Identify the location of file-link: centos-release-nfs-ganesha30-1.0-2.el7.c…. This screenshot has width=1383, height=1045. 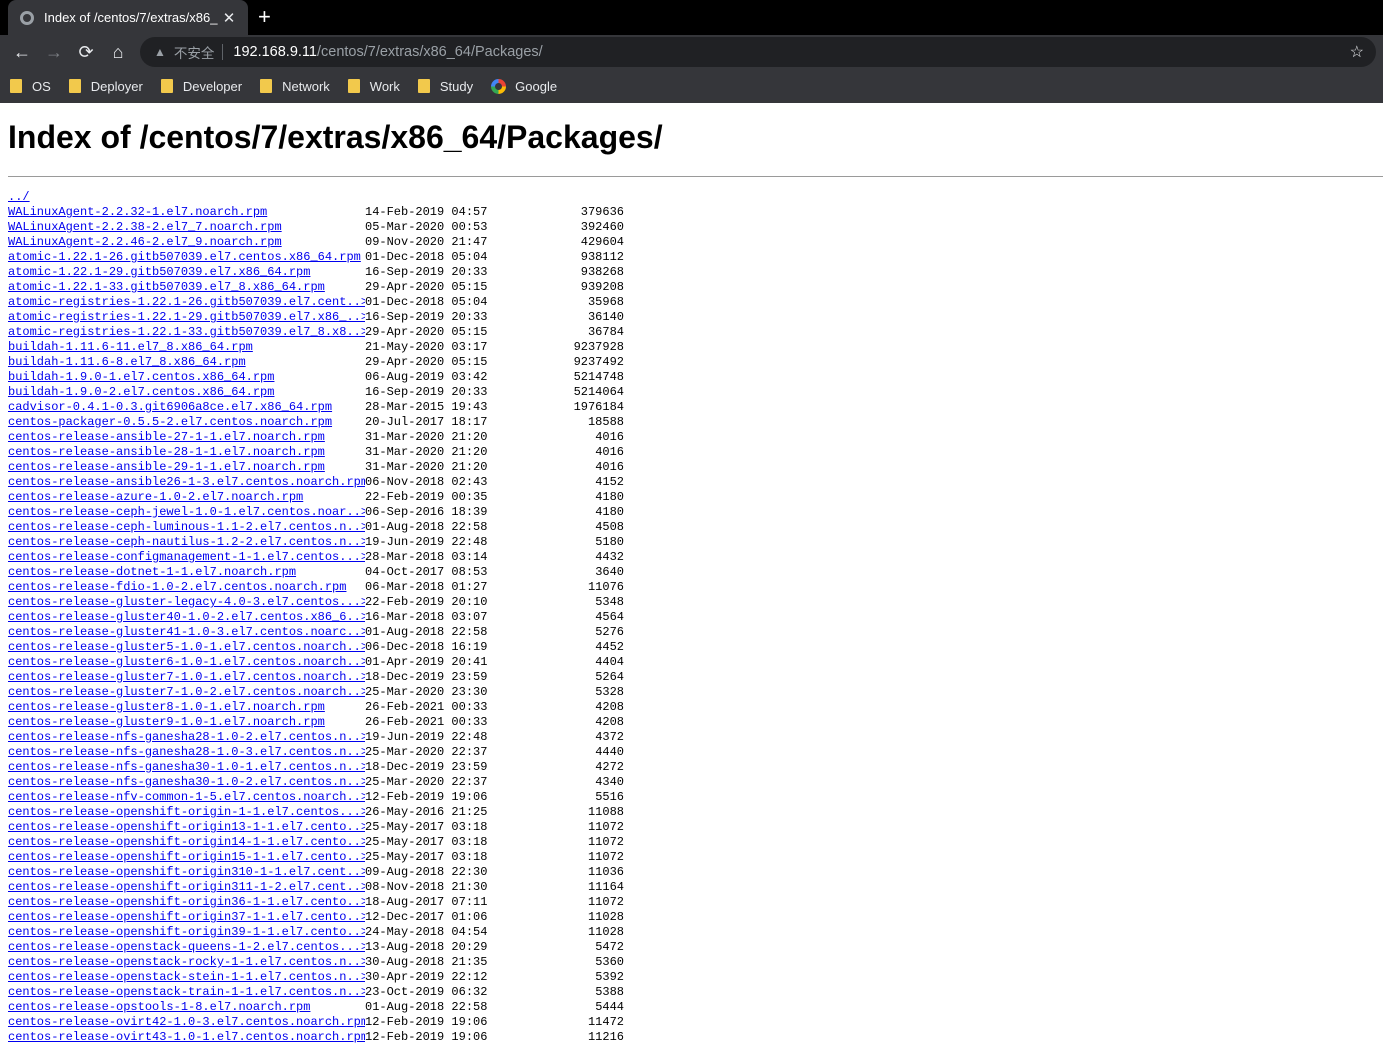
(186, 782).